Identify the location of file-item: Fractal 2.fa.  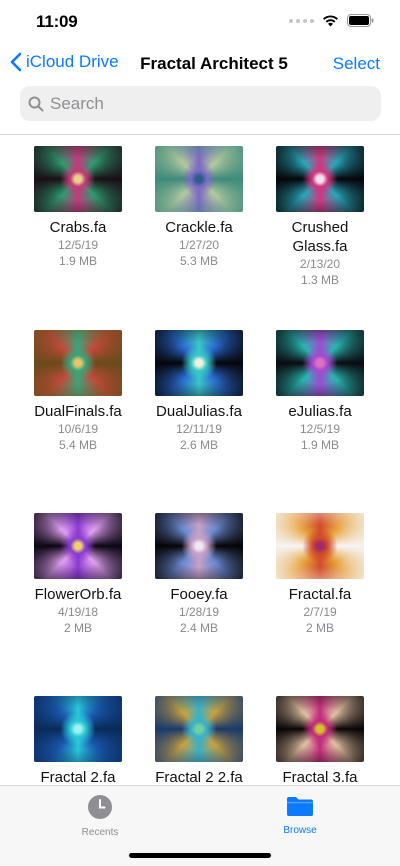
(78, 740).